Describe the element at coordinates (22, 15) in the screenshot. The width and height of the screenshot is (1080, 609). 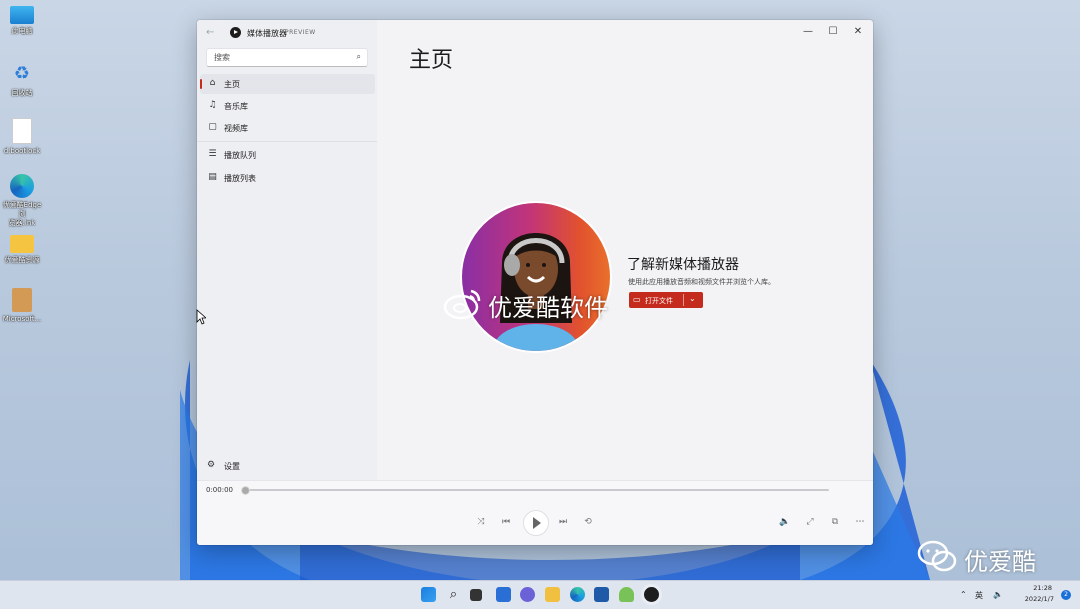
I see `monitor-icon` at that location.